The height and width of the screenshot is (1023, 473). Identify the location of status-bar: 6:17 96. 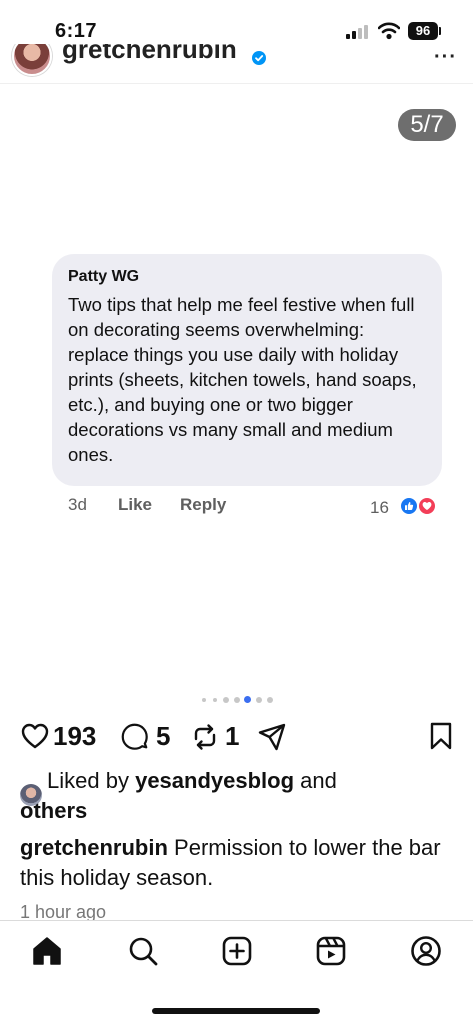
(236, 25).